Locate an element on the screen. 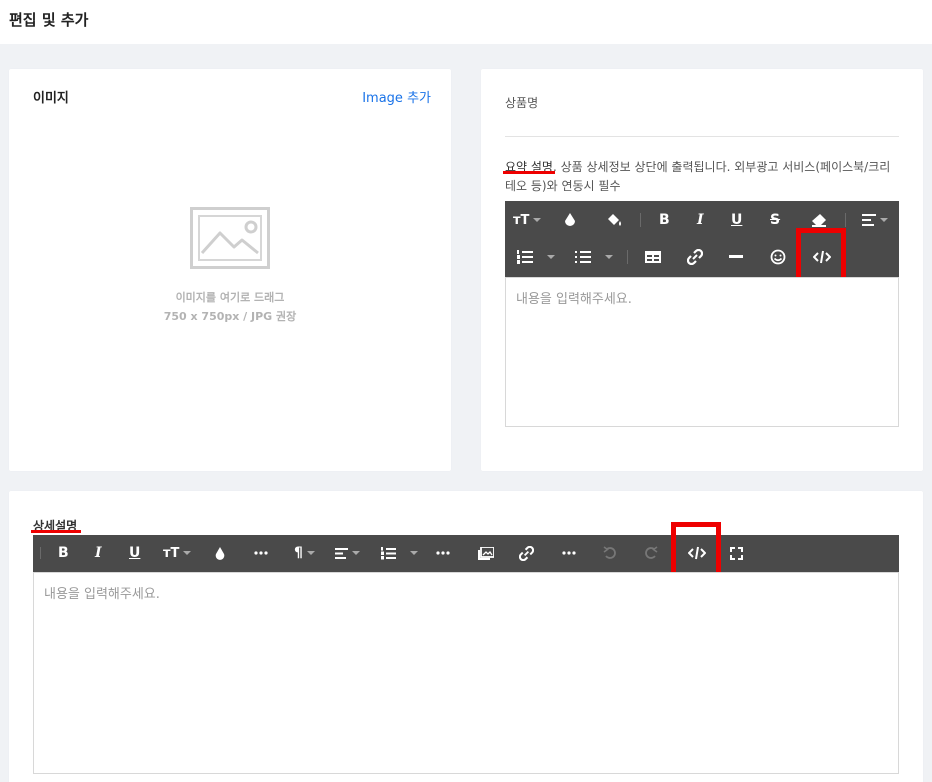 The image size is (932, 782). detail-underline-mark is located at coordinates (56, 531).